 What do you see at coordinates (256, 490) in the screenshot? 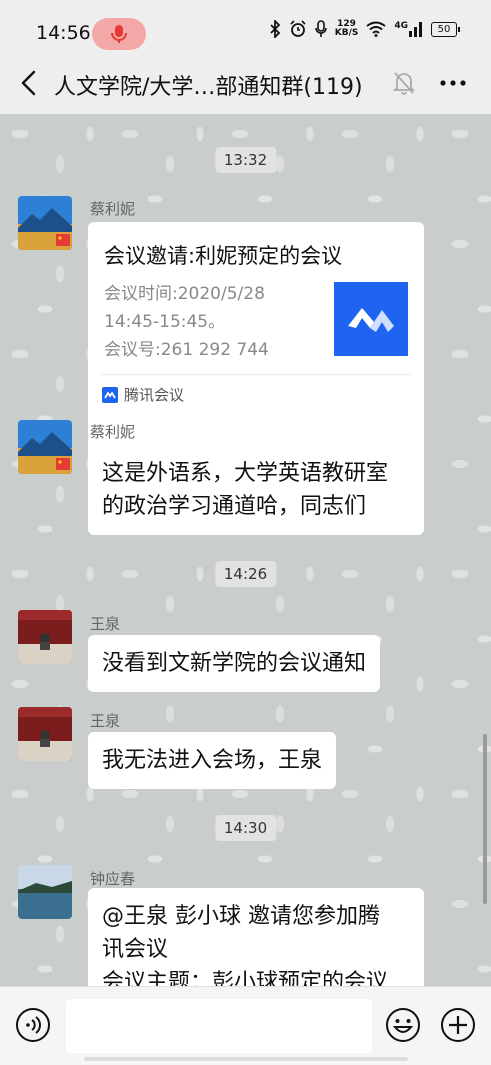
I see `message-bubble: 这是外语系，大学英语教研室 的政治学习通道哈，同志们` at bounding box center [256, 490].